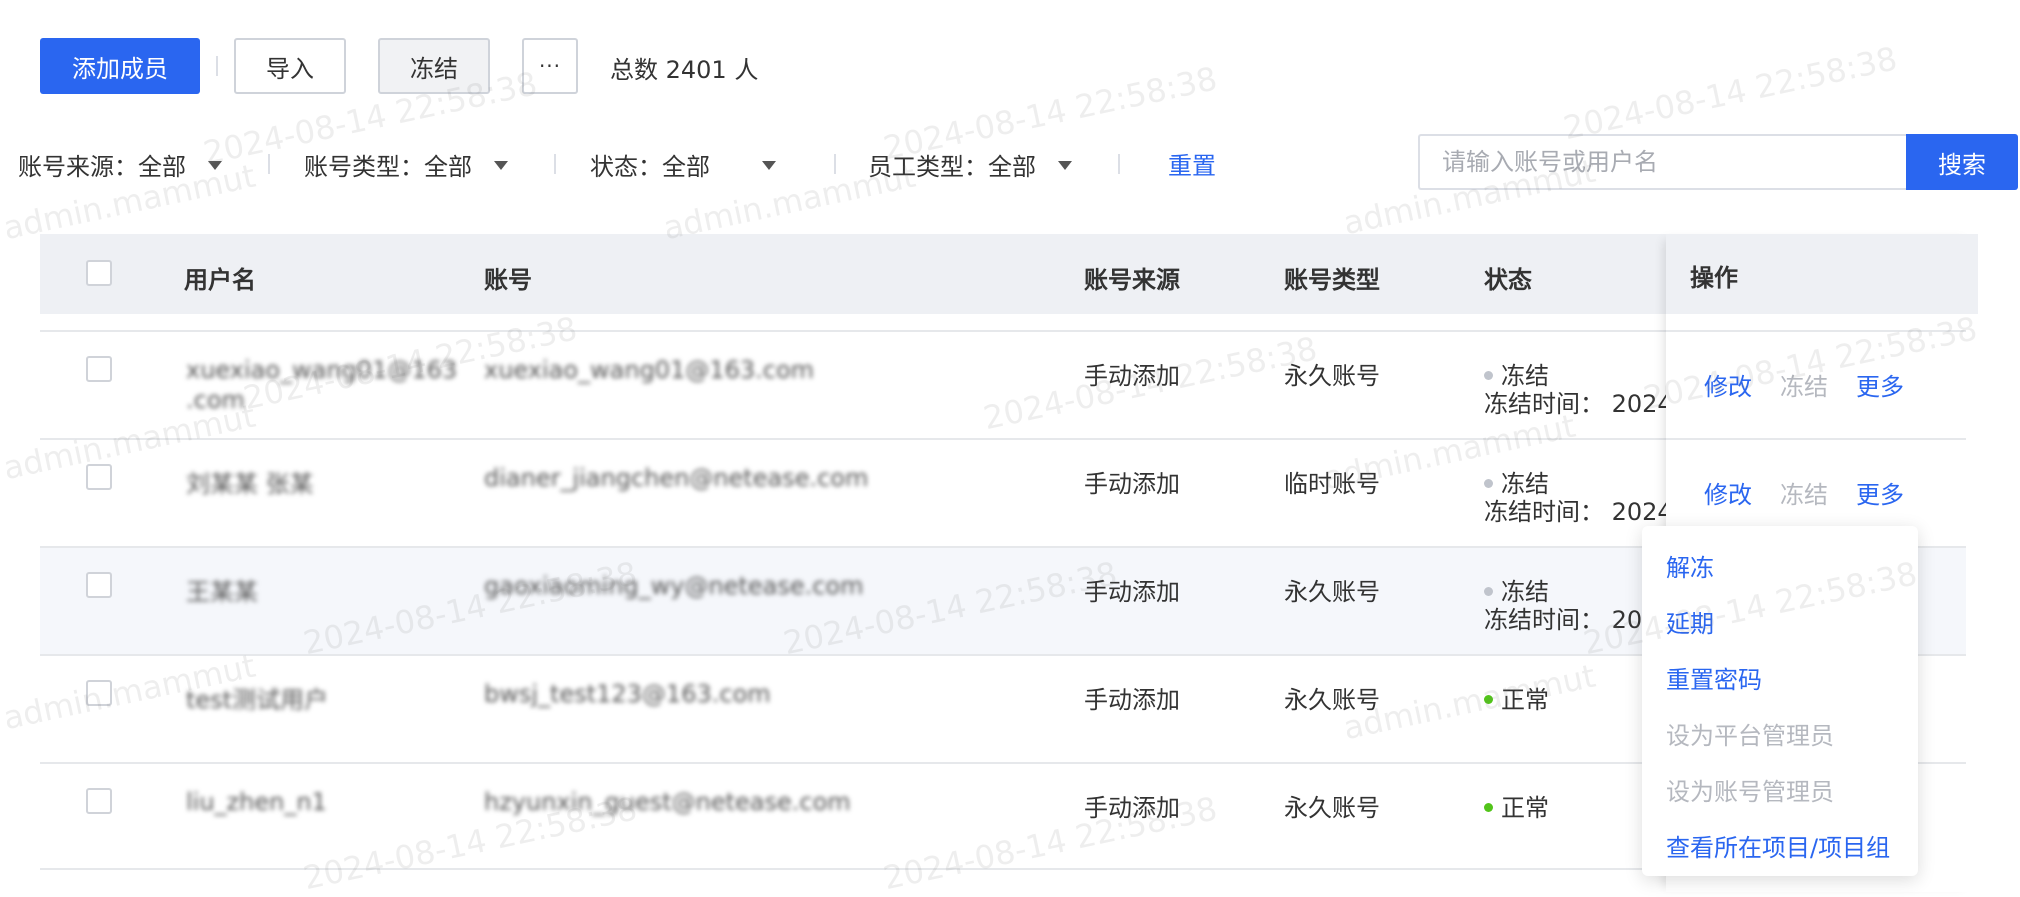  Describe the element at coordinates (217, 66) in the screenshot. I see `toolbar-divider` at that location.